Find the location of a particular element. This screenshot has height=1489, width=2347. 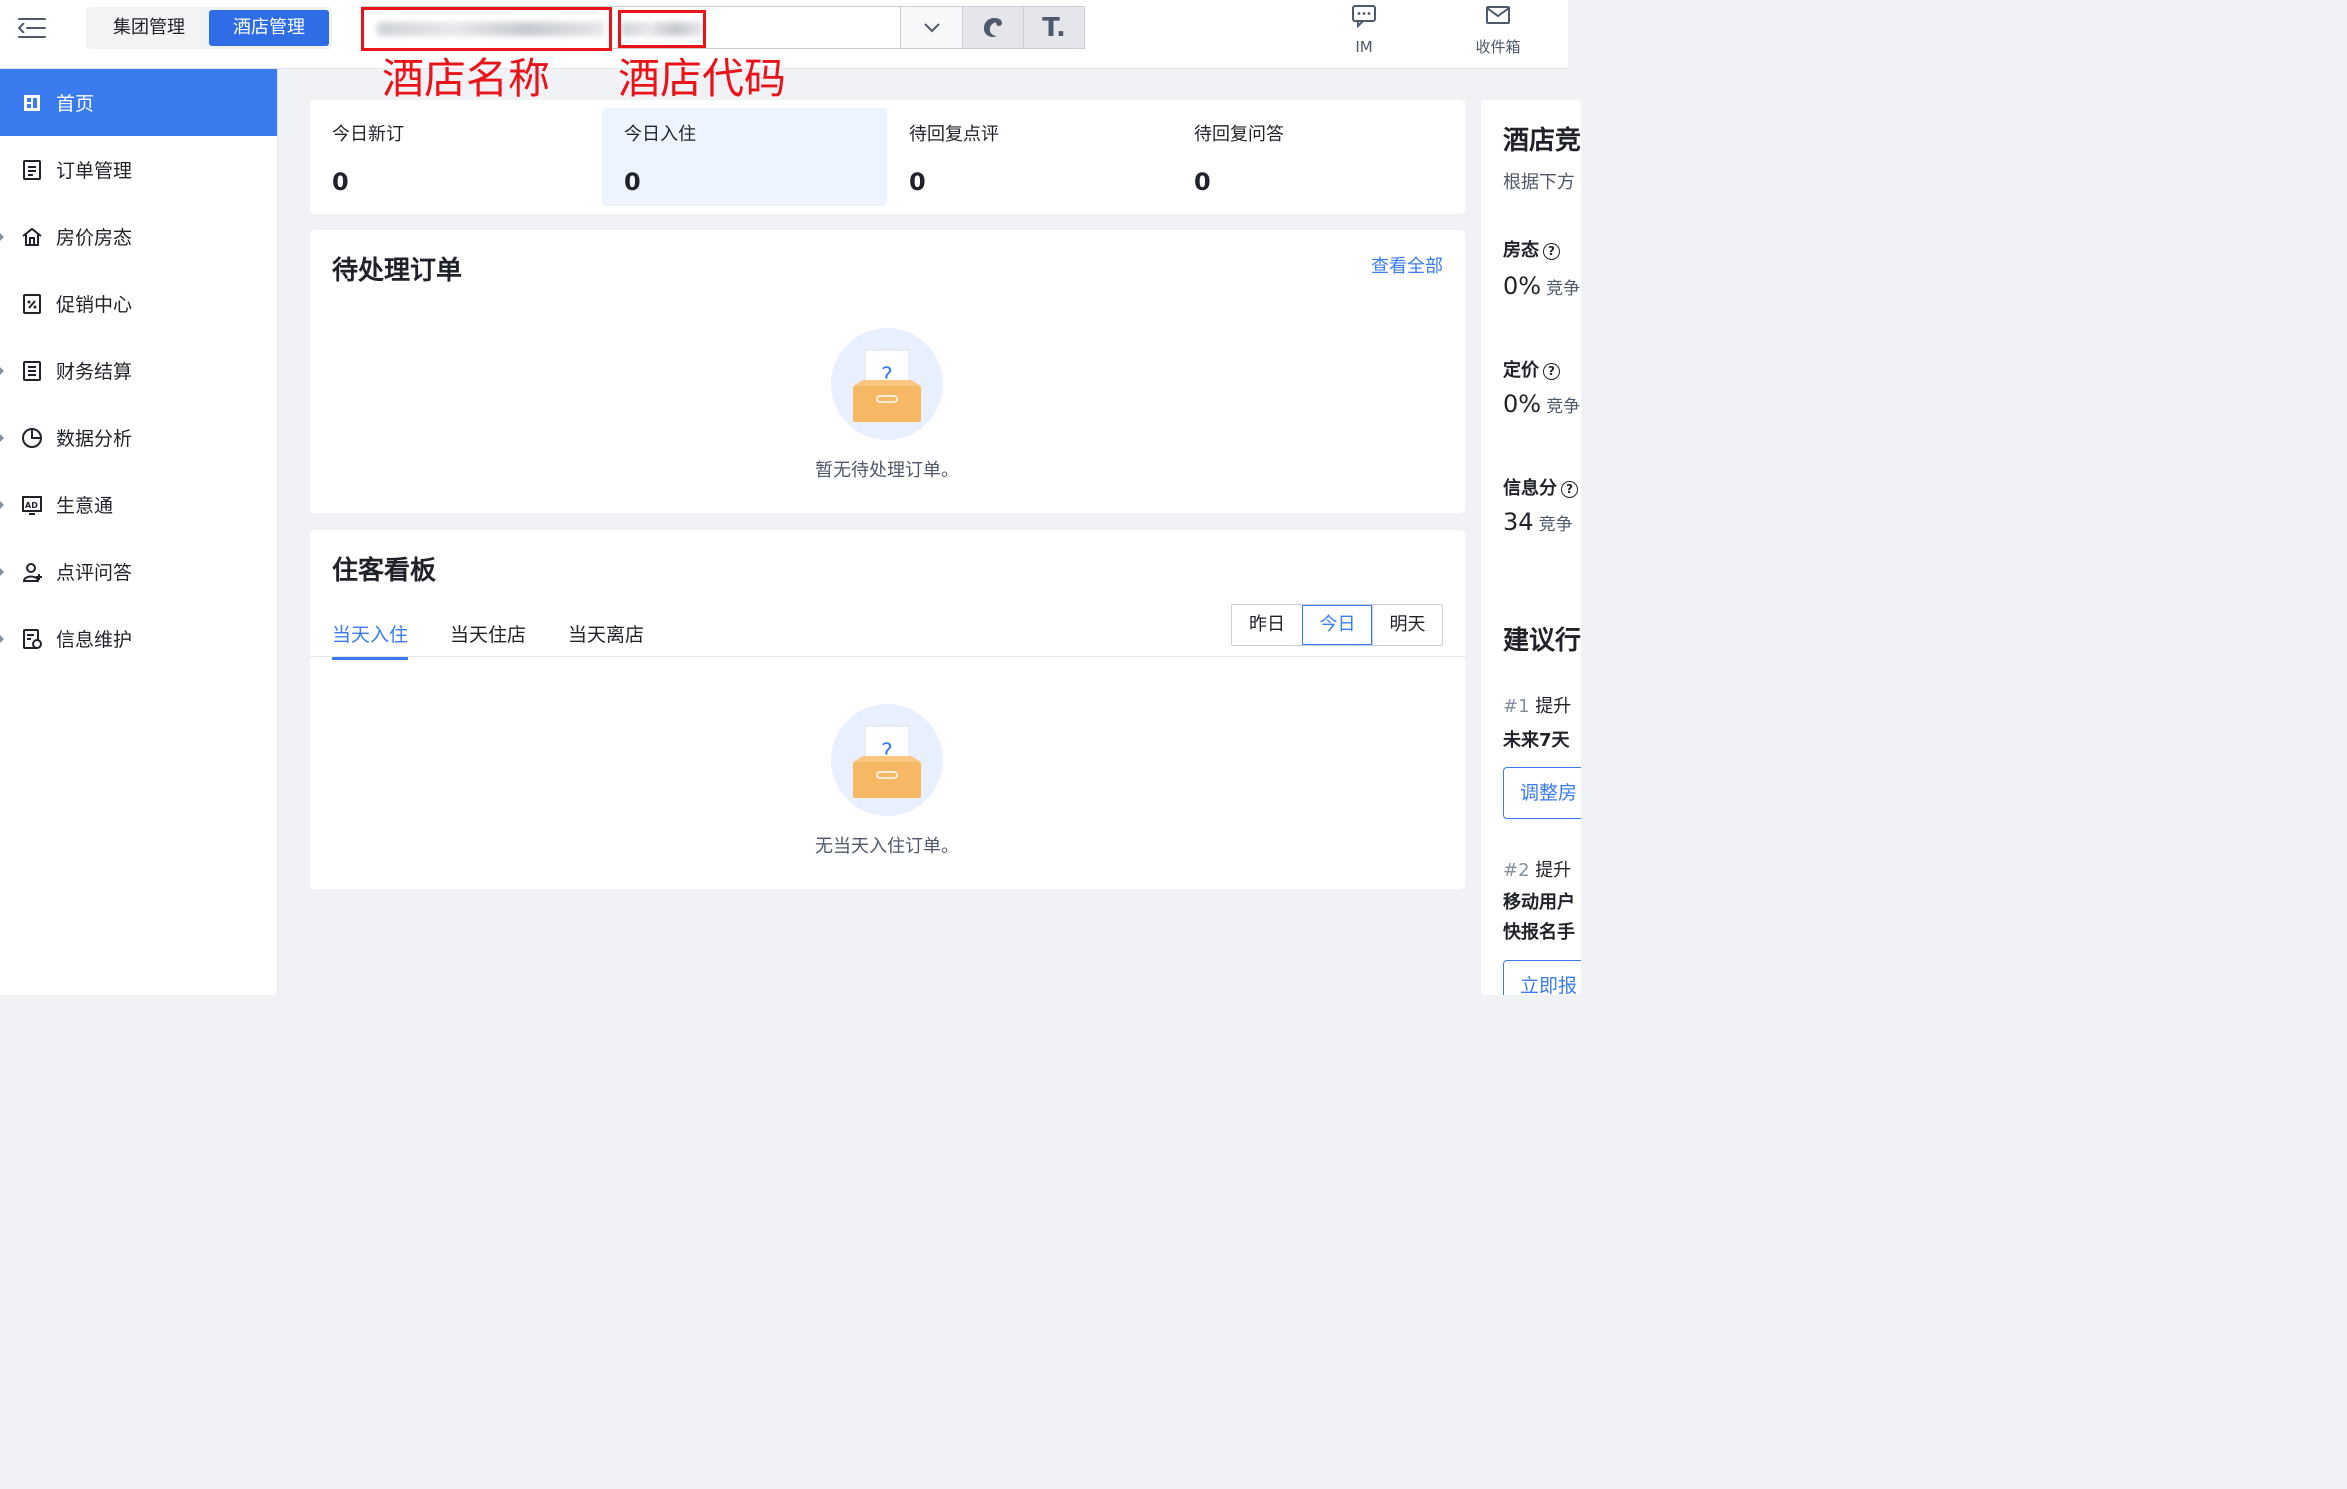

sidebar-item-label: 点评问答 is located at coordinates (94, 573).